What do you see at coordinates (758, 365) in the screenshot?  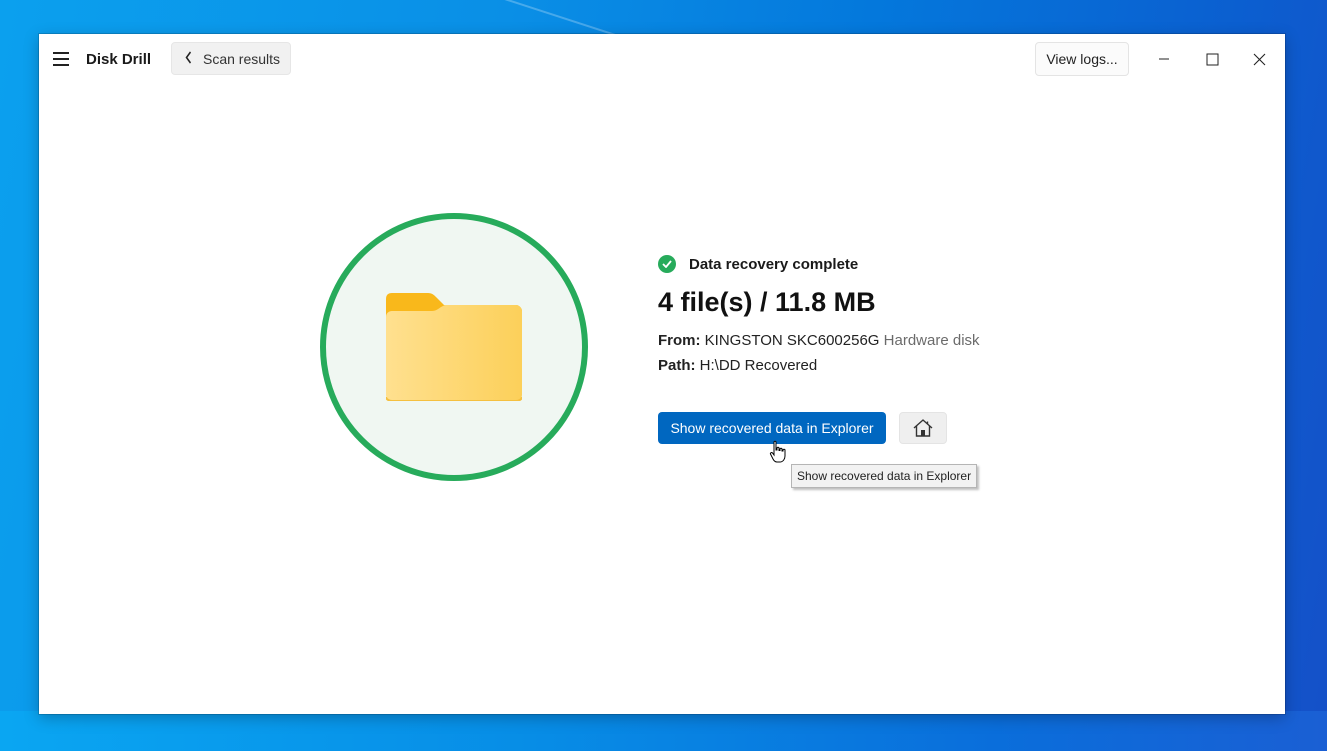 I see `path-value: H:\DD Recovered` at bounding box center [758, 365].